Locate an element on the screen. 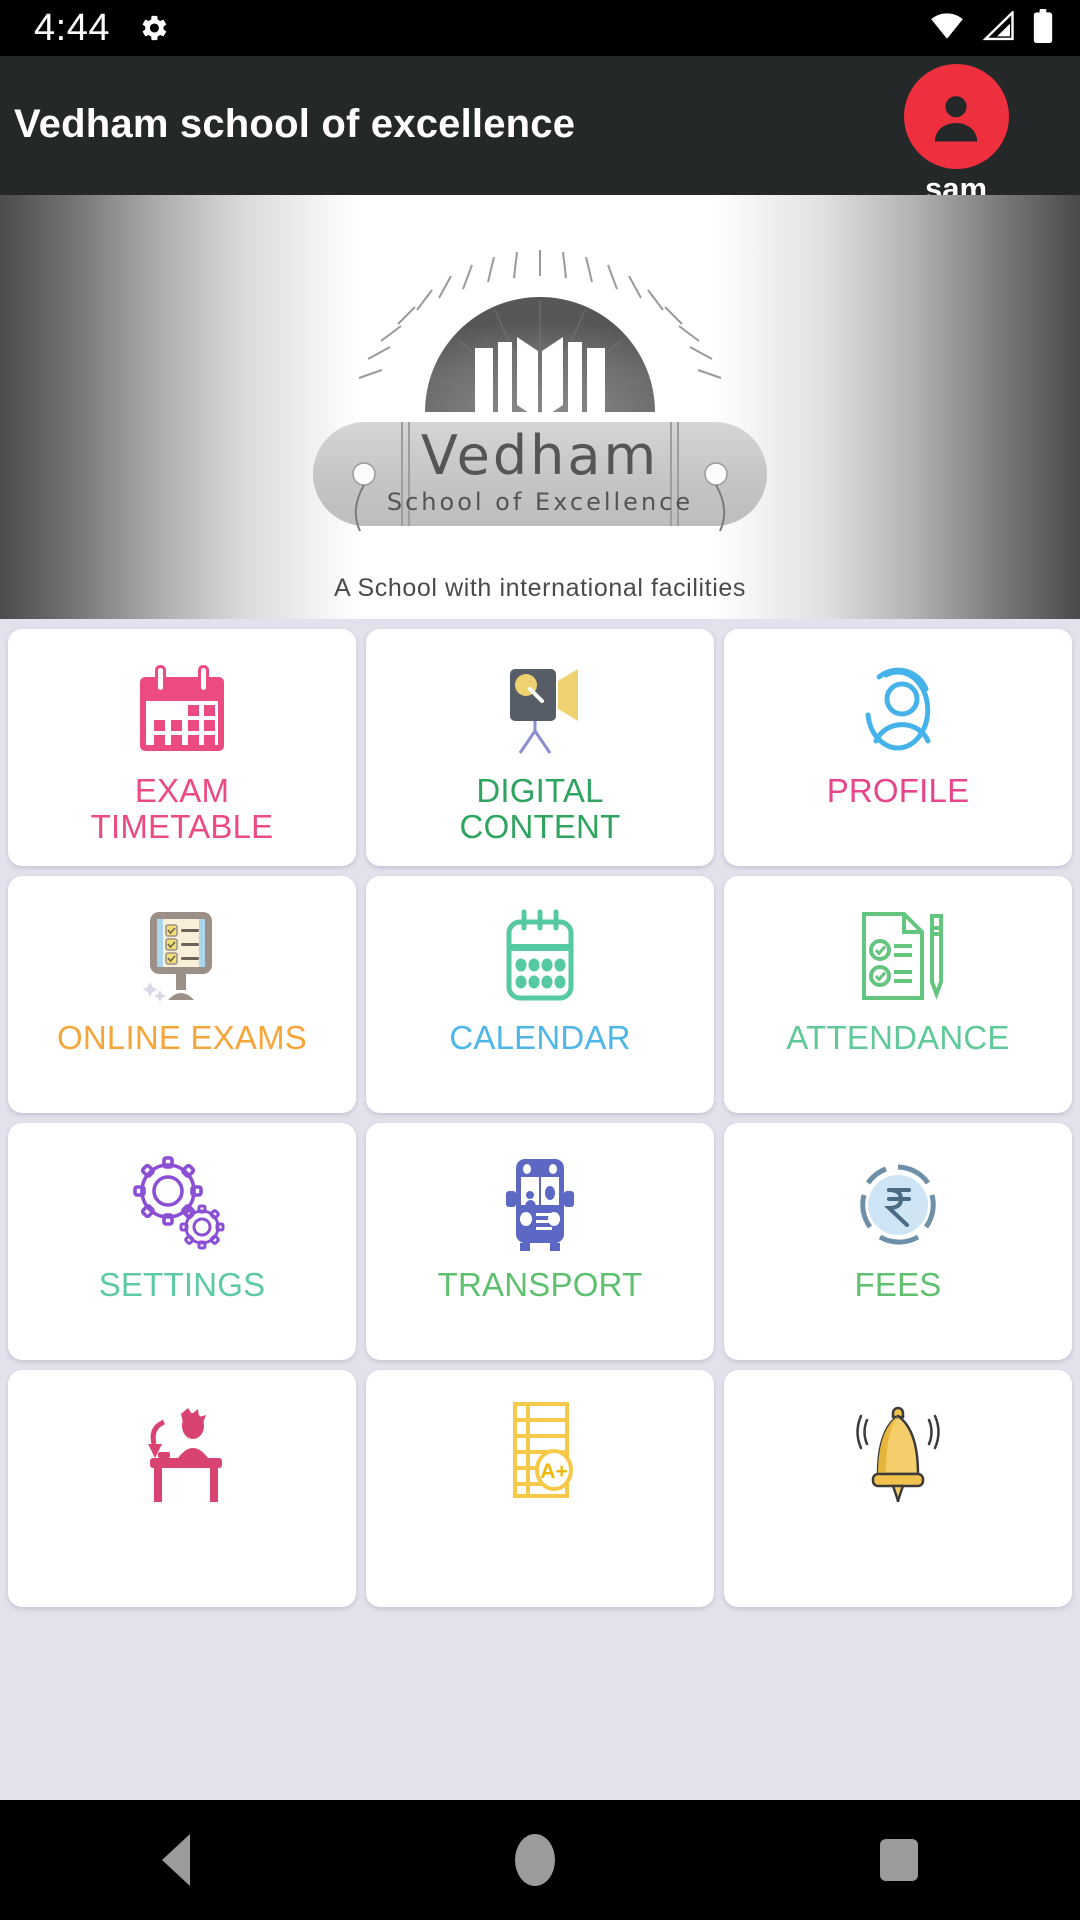 The height and width of the screenshot is (1920, 1080). rupee-coin-icon is located at coordinates (898, 1203).